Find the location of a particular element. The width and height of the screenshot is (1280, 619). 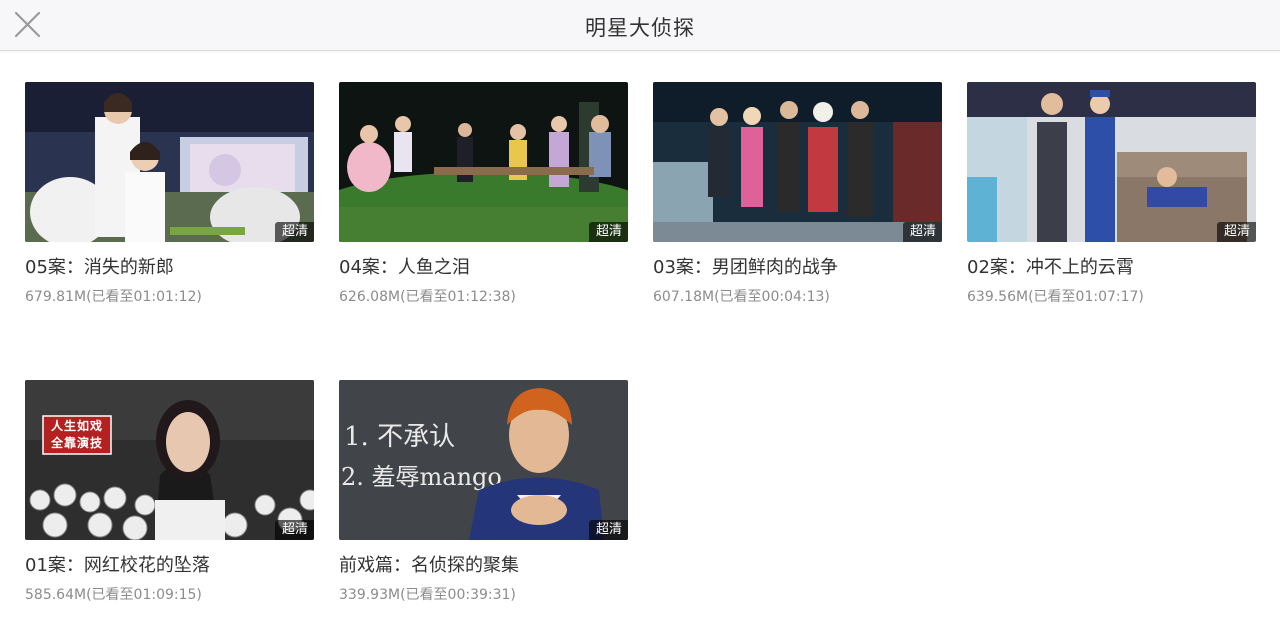

episode-meta: 585.64M(已看至01:09:15) is located at coordinates (169, 595).